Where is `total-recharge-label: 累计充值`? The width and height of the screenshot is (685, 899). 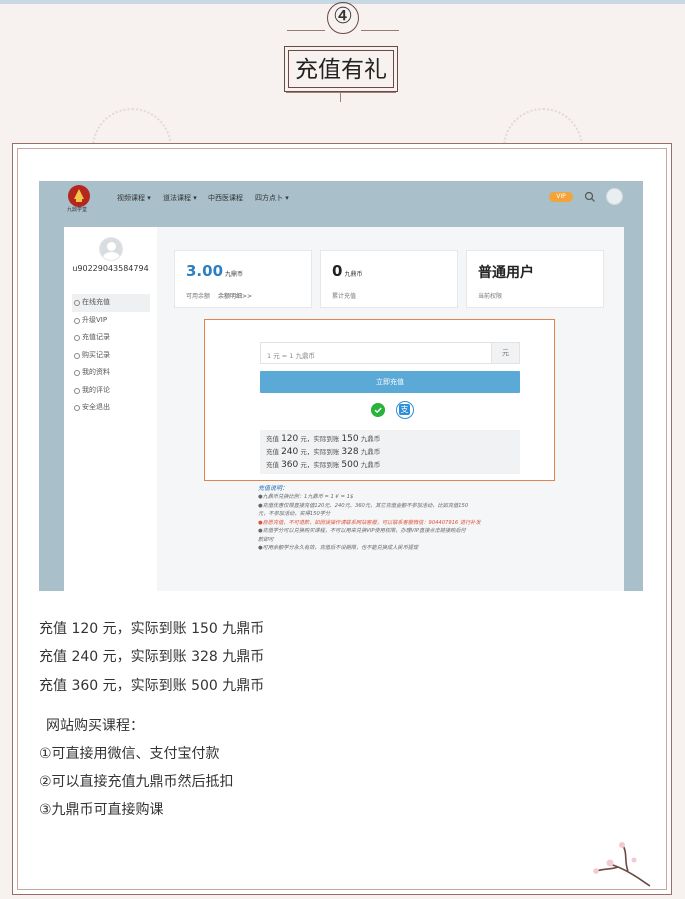
total-recharge-label: 累计充值 is located at coordinates (344, 296).